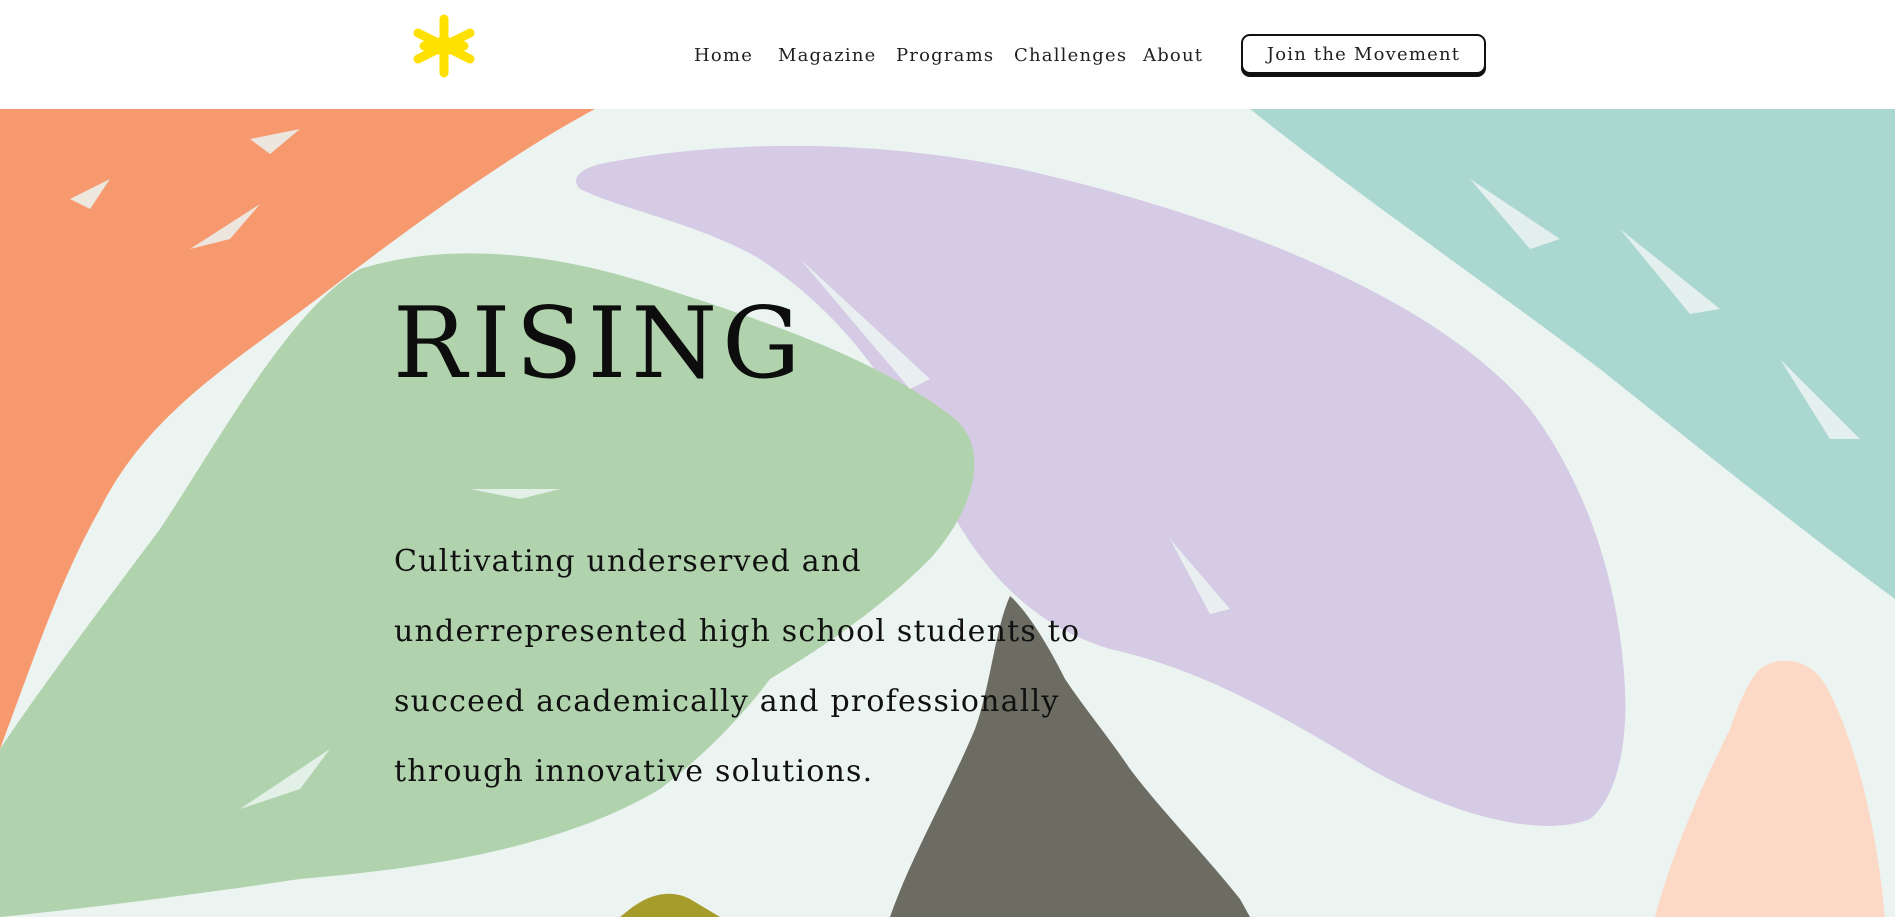  What do you see at coordinates (599, 344) in the screenshot?
I see `hero-title: RISING` at bounding box center [599, 344].